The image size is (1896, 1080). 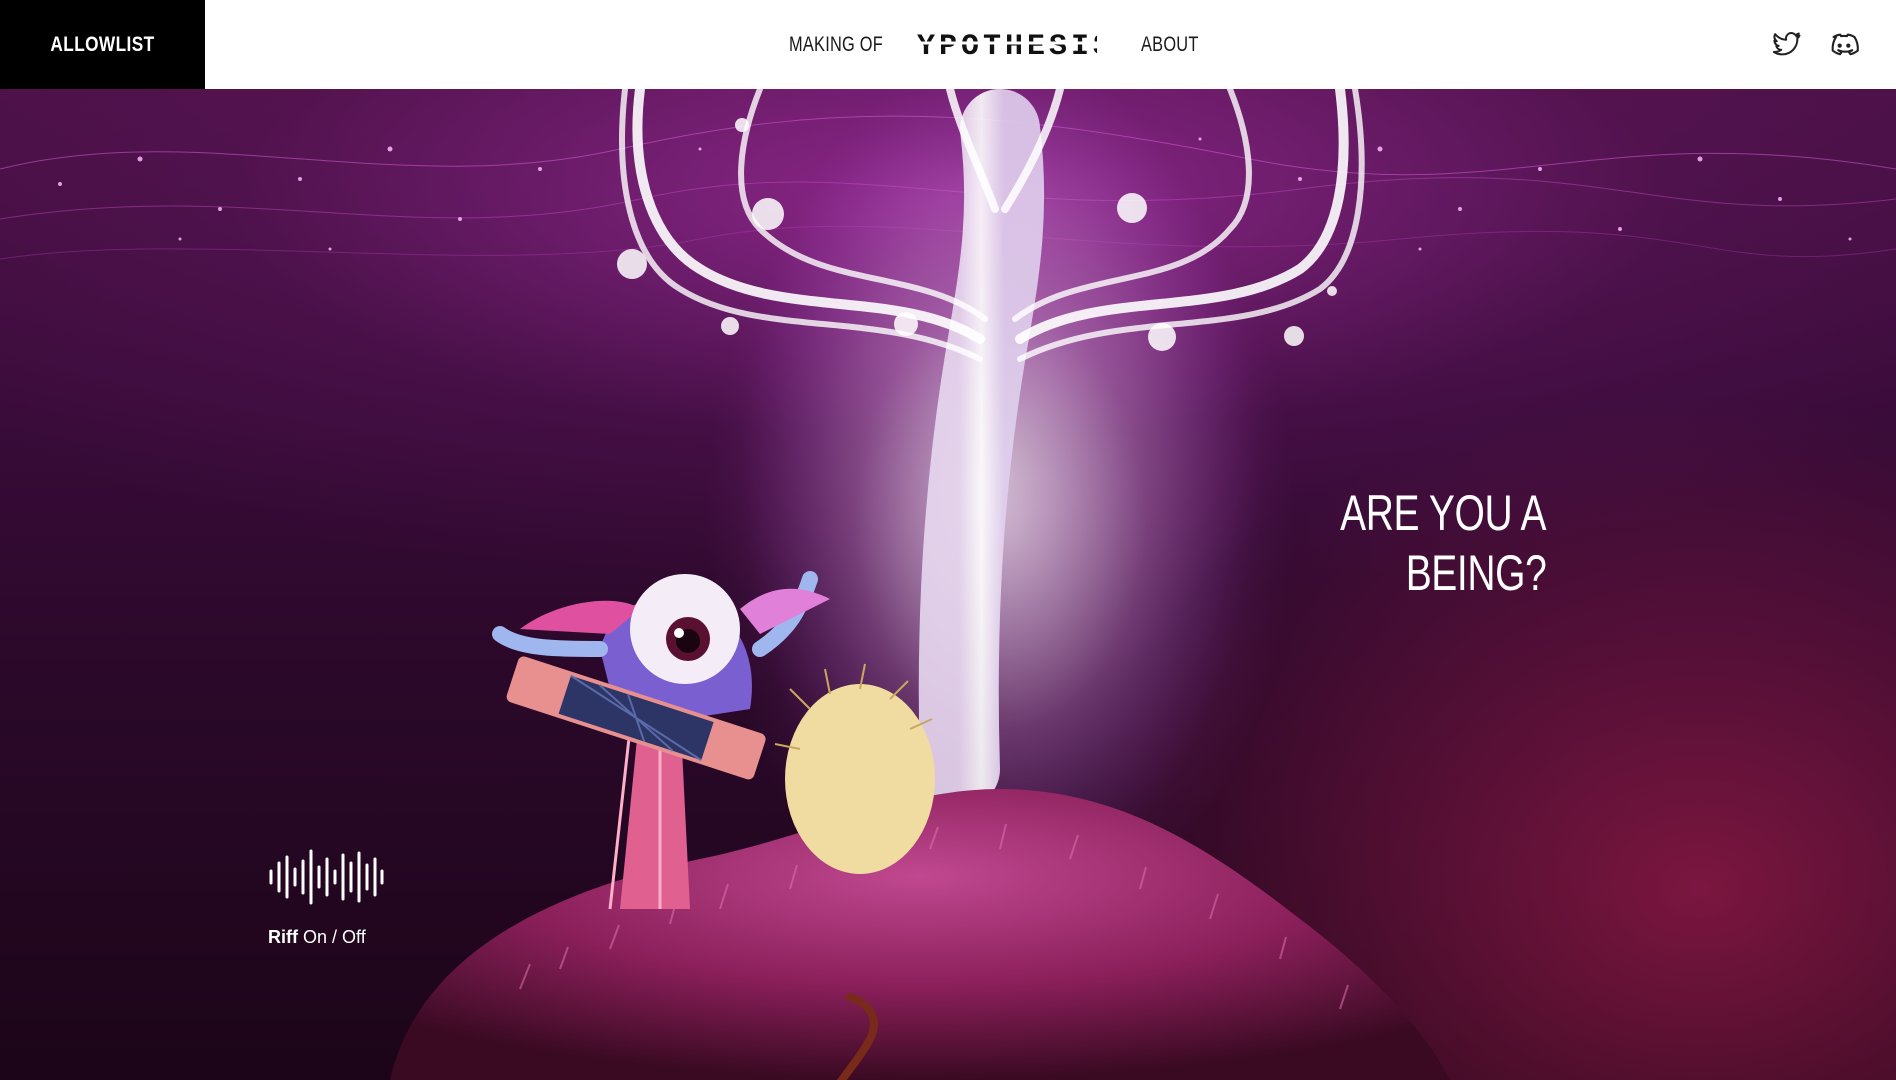 I want to click on nav-about: ABOUT, so click(x=1178, y=44).